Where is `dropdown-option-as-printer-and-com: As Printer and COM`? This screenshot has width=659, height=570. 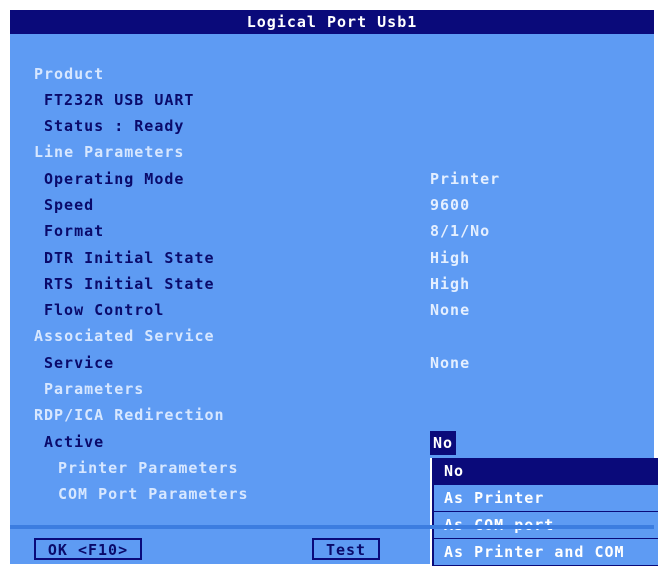 dropdown-option-as-printer-and-com: As Printer and COM is located at coordinates (546, 552).